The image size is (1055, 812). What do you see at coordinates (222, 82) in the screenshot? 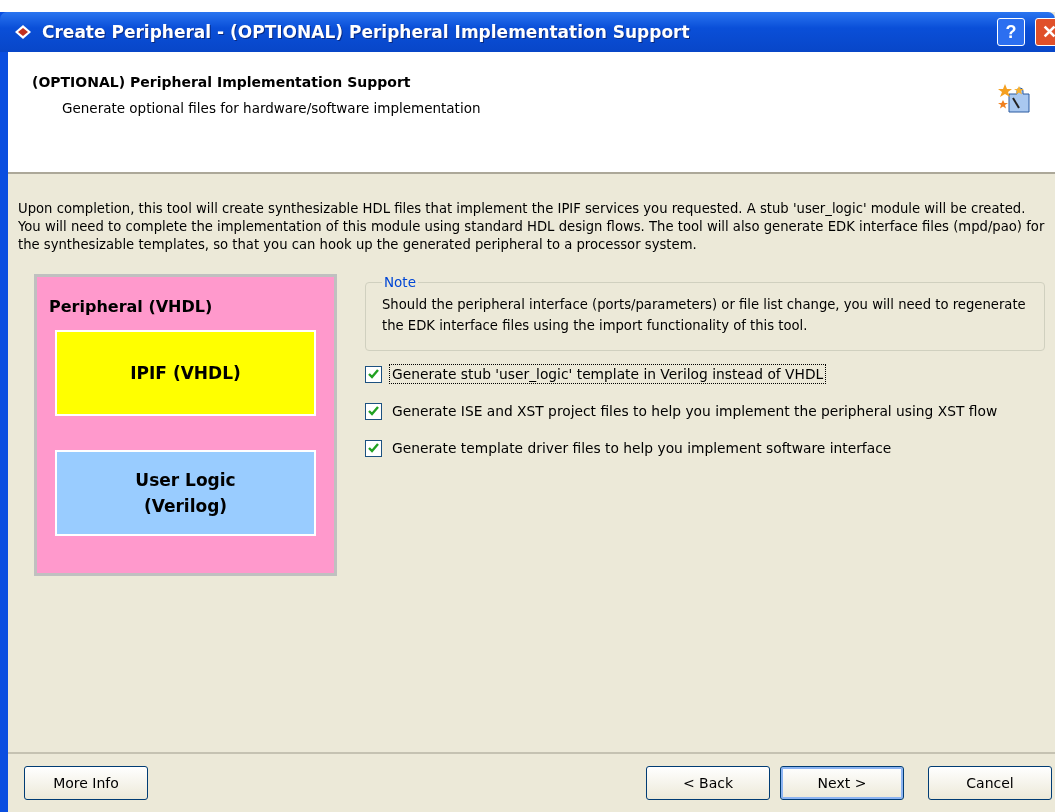
I see `page-heading: (OPTIONAL) Peripheral Implementation Support` at bounding box center [222, 82].